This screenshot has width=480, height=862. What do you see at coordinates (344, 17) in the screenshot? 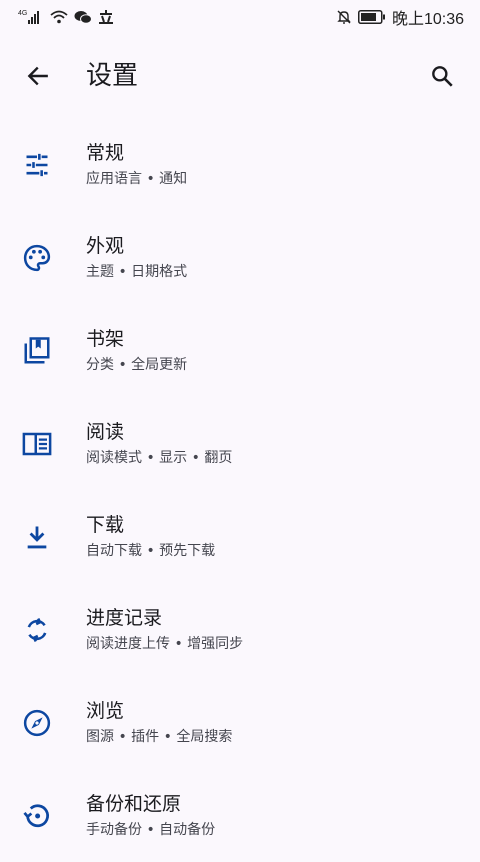
I see `bell-off-icon` at bounding box center [344, 17].